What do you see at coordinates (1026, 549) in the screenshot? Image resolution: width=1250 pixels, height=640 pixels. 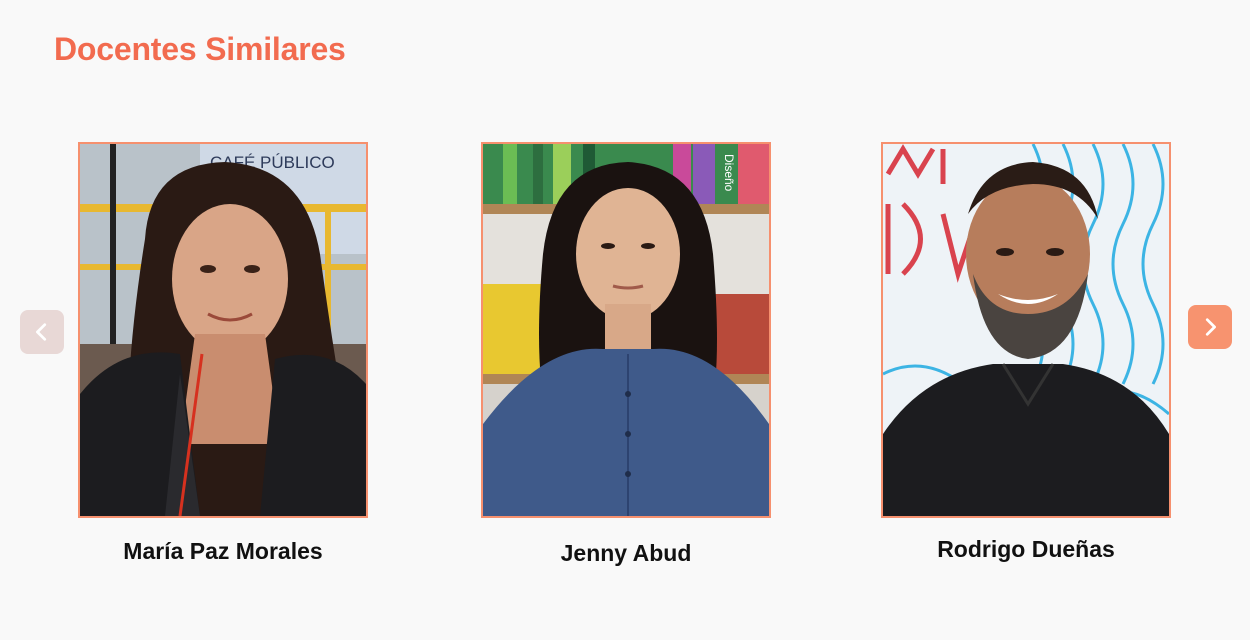 I see `teacher-name: Rodrigo Dueñas` at bounding box center [1026, 549].